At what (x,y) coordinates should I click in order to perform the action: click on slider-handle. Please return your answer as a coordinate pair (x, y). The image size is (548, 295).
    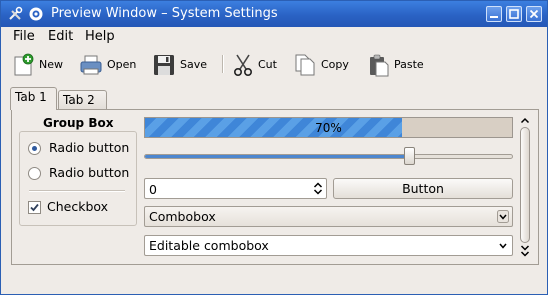
    Looking at the image, I should click on (410, 156).